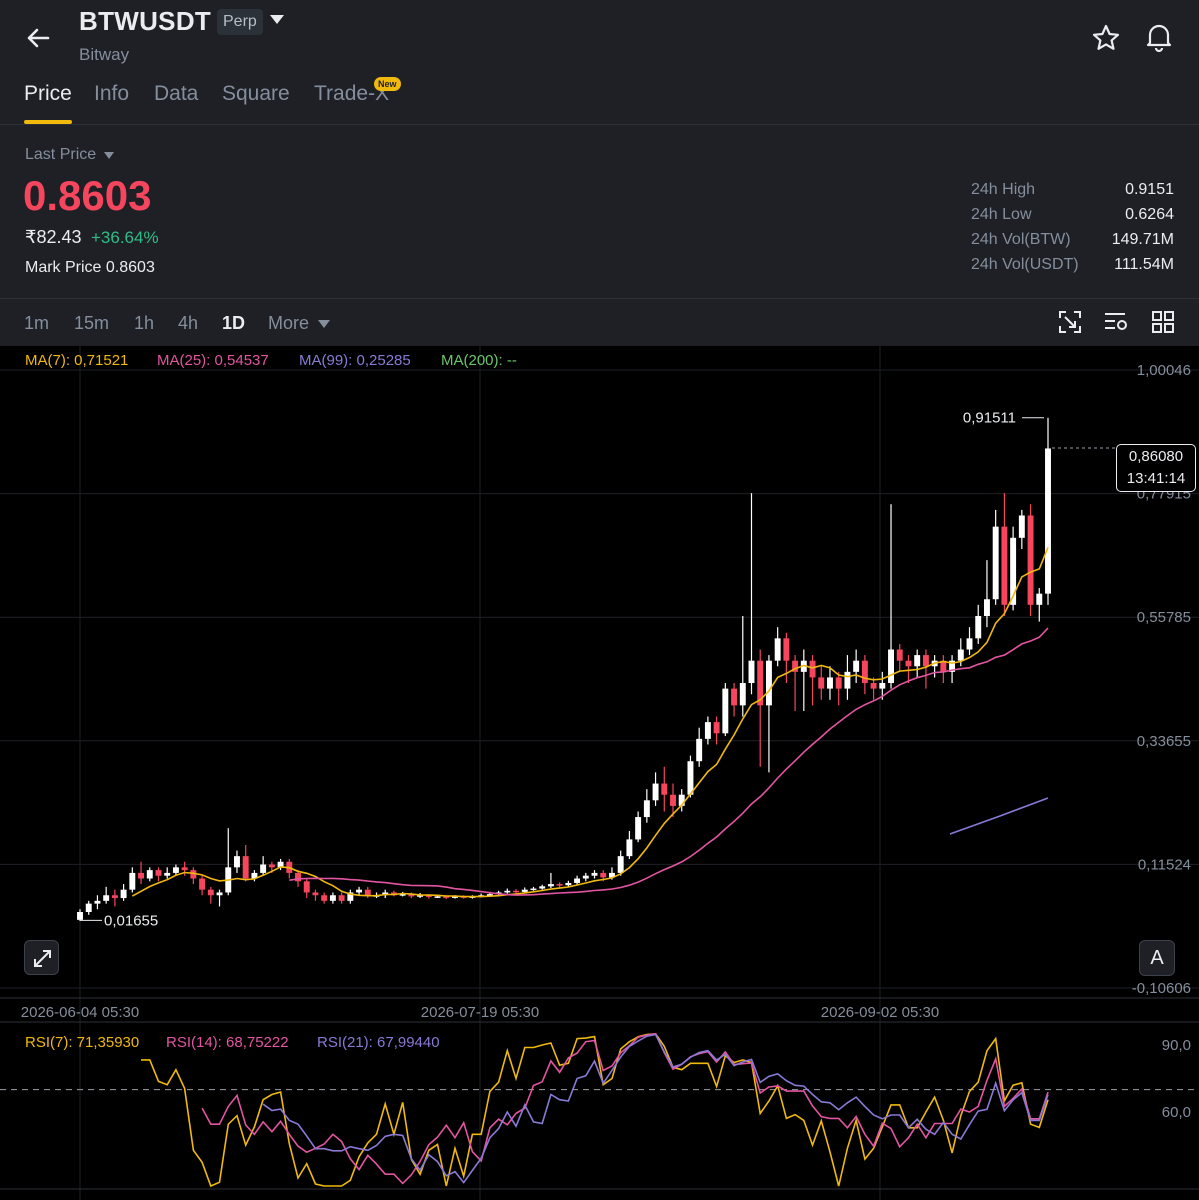 Image resolution: width=1199 pixels, height=1200 pixels. Describe the element at coordinates (1116, 322) in the screenshot. I see `indicator-settings-icon` at that location.